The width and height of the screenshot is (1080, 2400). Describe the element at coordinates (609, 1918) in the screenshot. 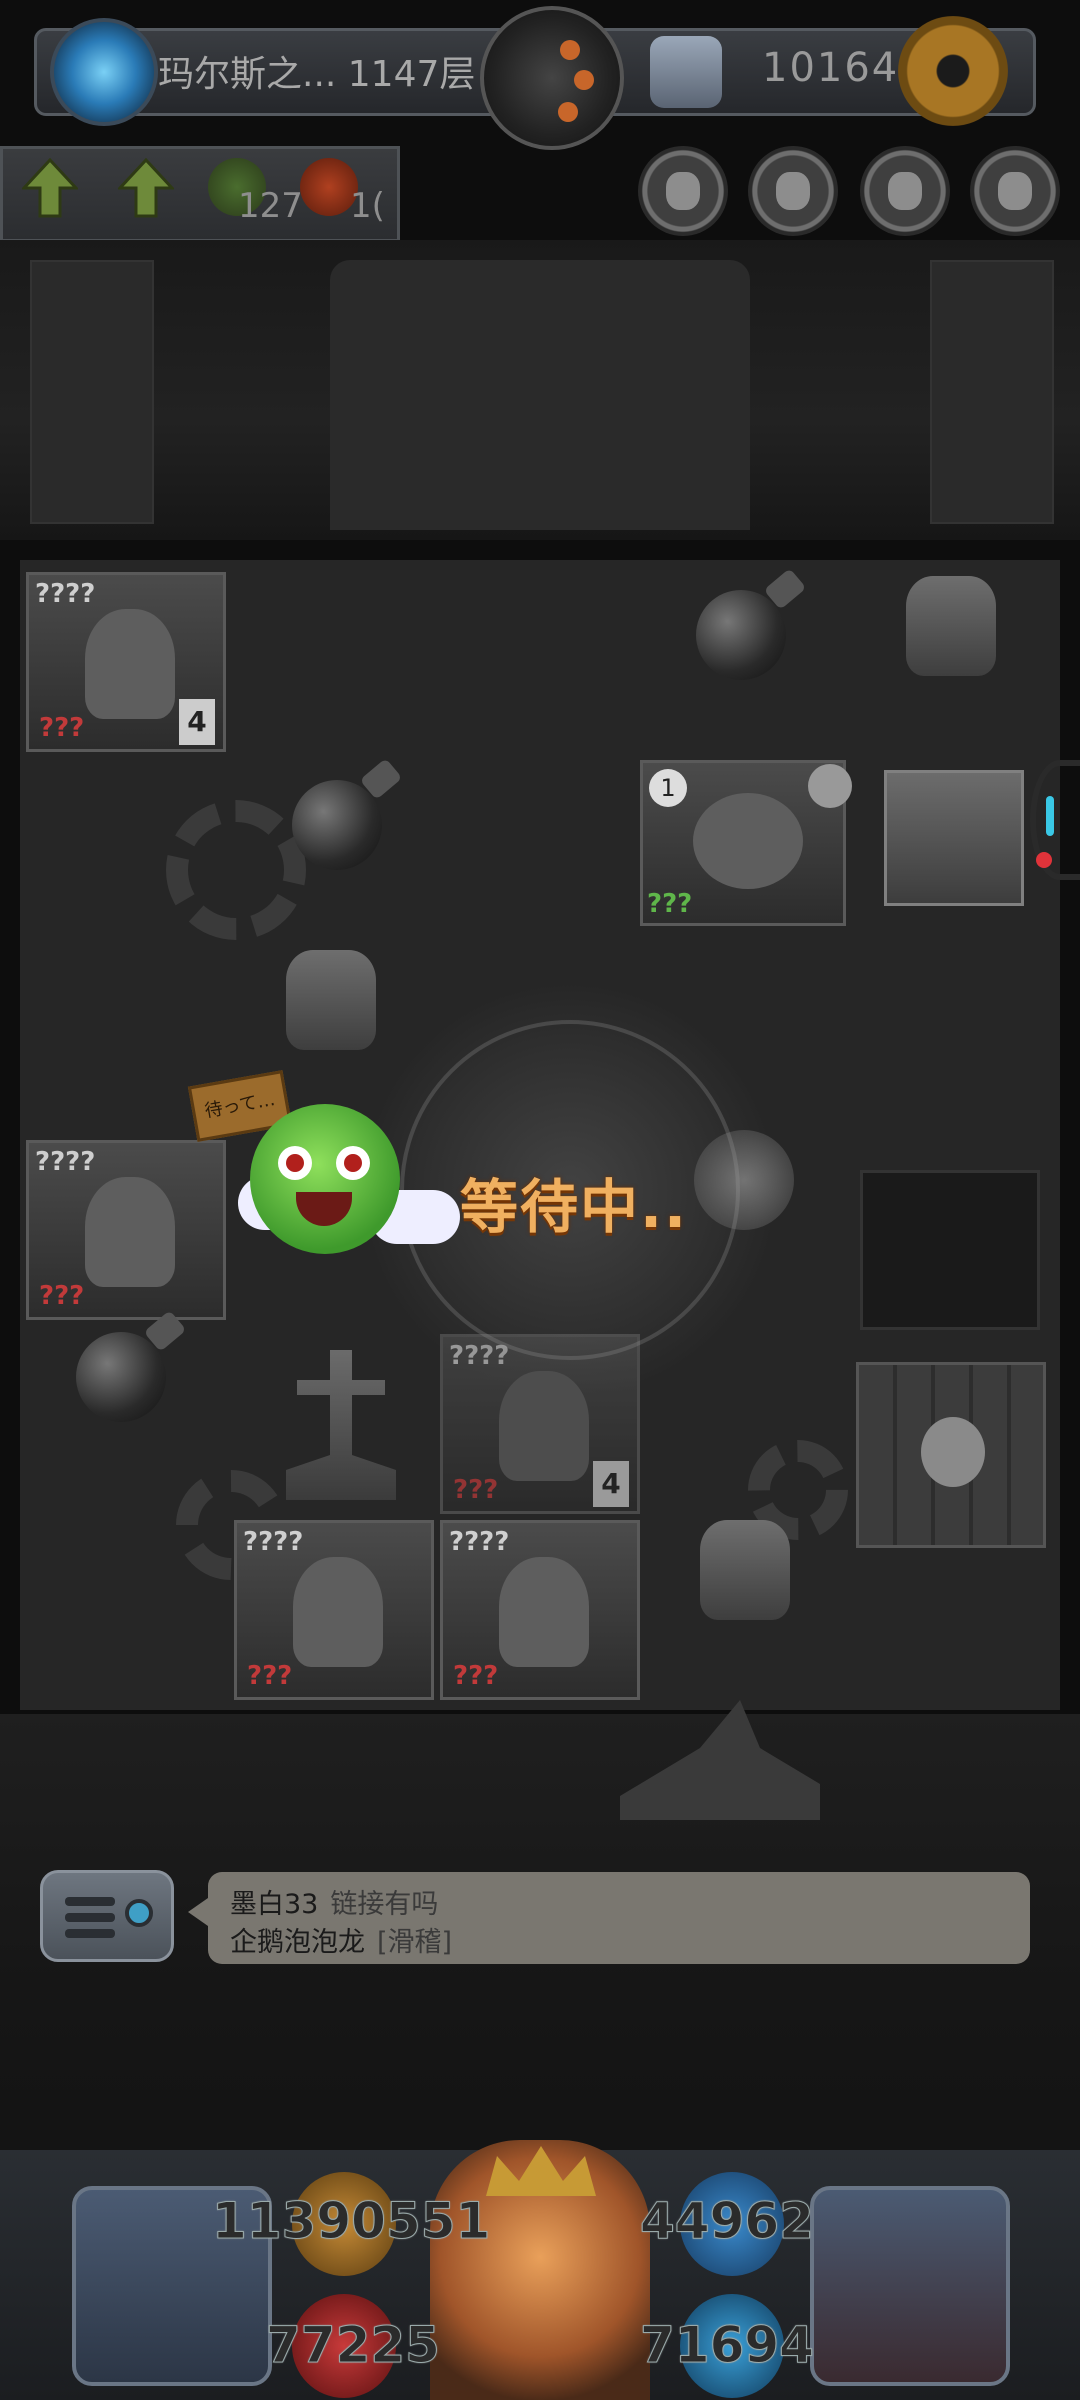

I see `chat-preview: 墨白33 链接有吗 企鹅泡泡龙 [滑稽]` at that location.